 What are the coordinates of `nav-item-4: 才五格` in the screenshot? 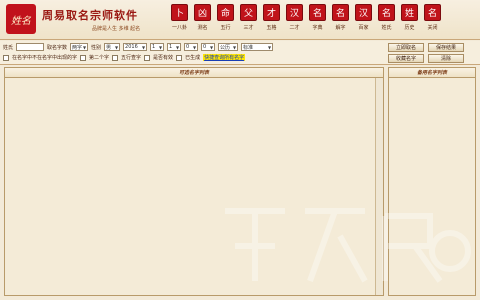 It's located at (271, 17).